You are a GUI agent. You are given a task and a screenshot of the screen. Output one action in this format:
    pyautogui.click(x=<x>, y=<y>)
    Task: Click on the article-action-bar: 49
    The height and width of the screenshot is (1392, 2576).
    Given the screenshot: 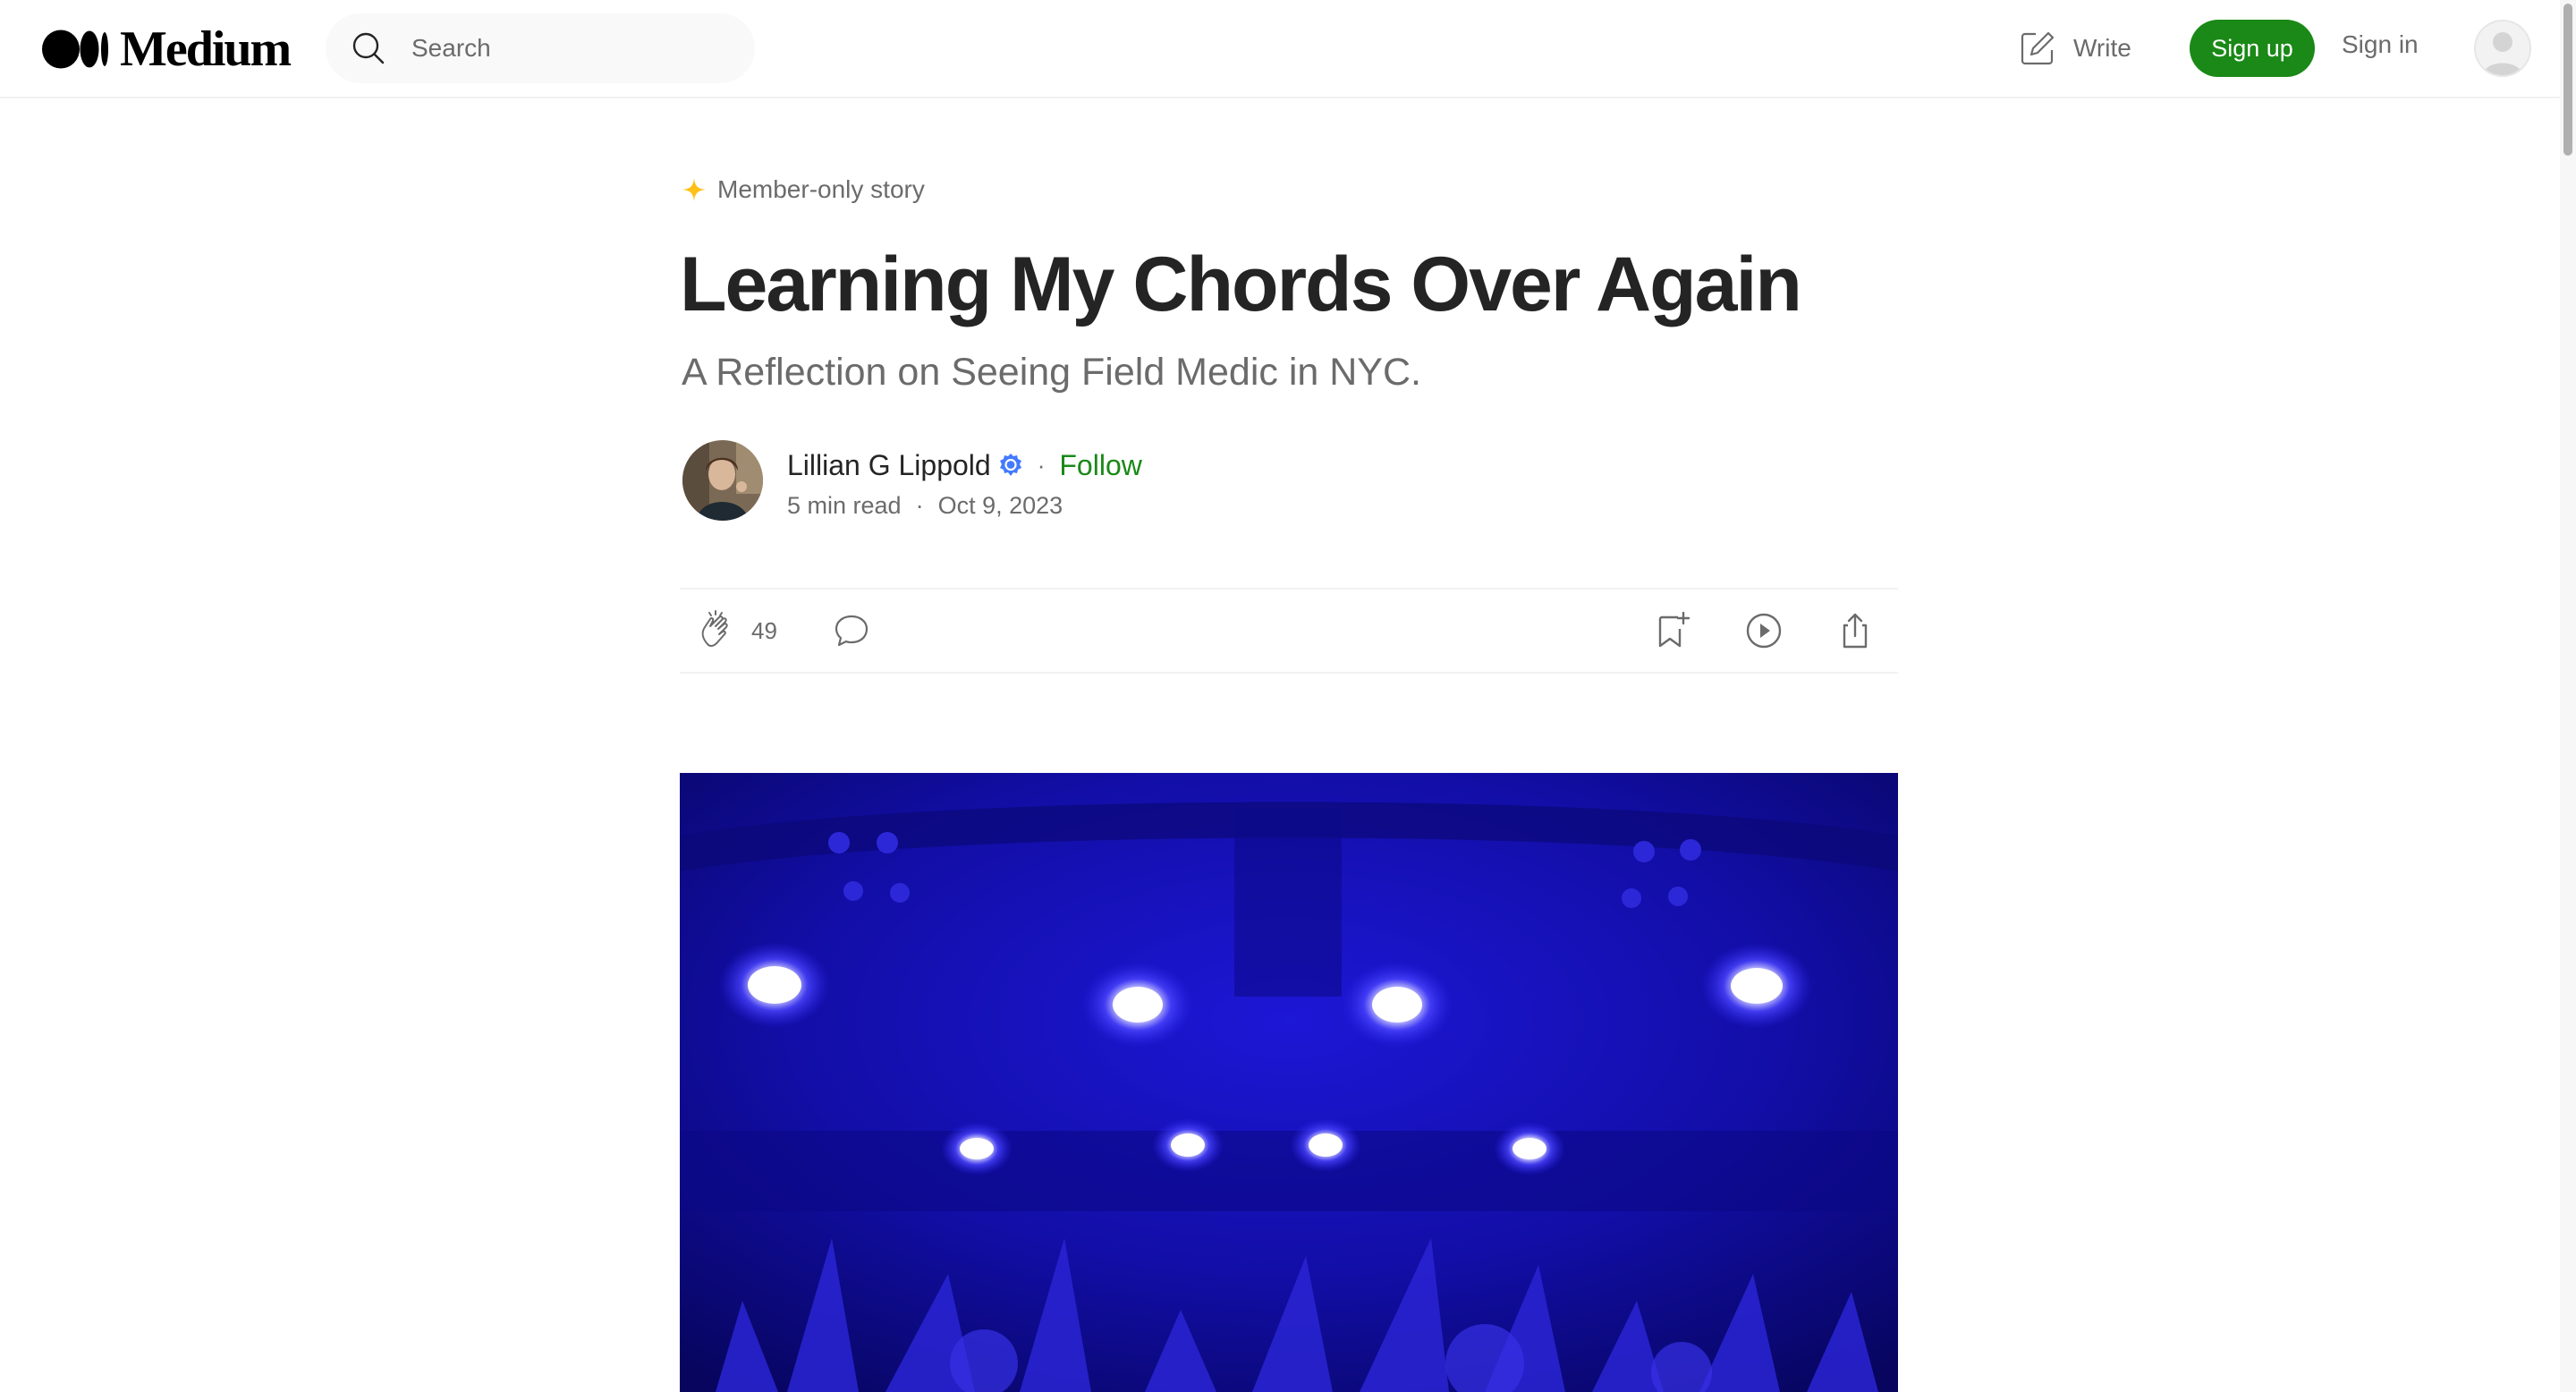 What is the action you would take?
    pyautogui.click(x=1289, y=631)
    